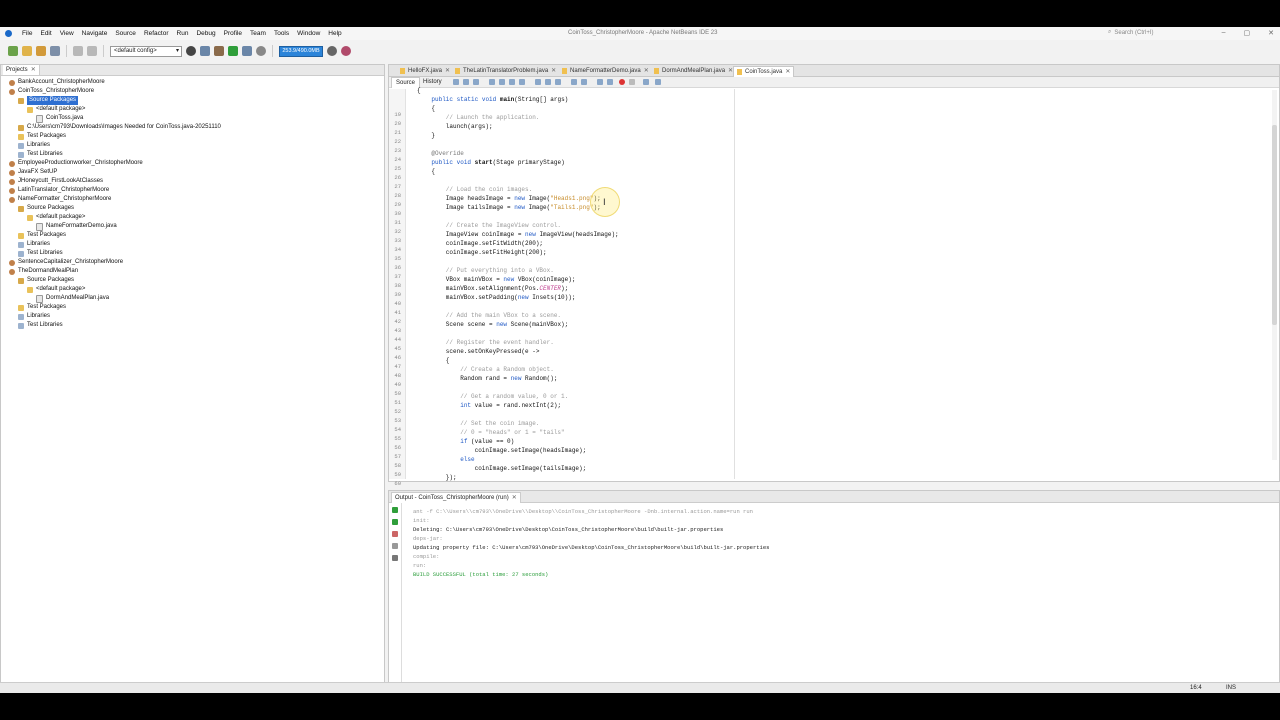  I want to click on code-line: coinImage.setImage(headsImage);, so click(502, 450).